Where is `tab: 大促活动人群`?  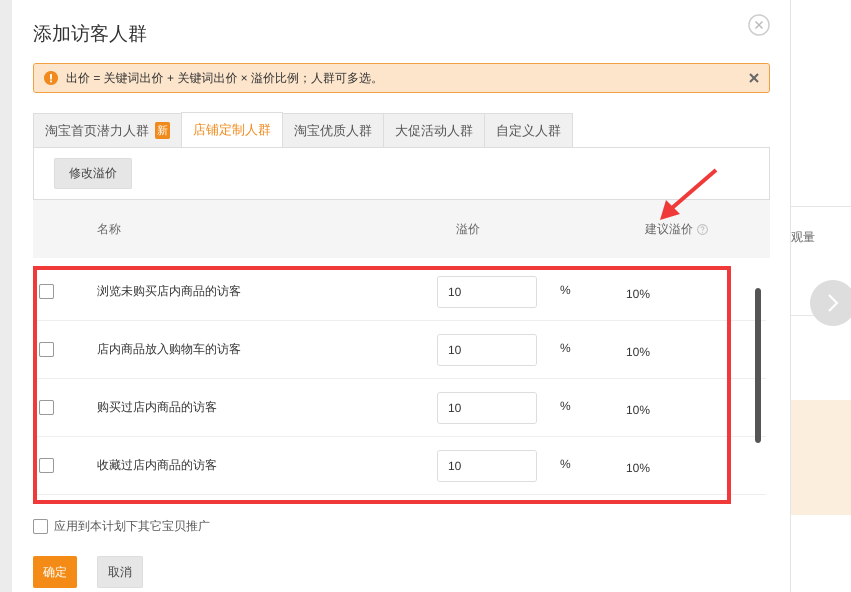 tab: 大促活动人群 is located at coordinates (434, 130).